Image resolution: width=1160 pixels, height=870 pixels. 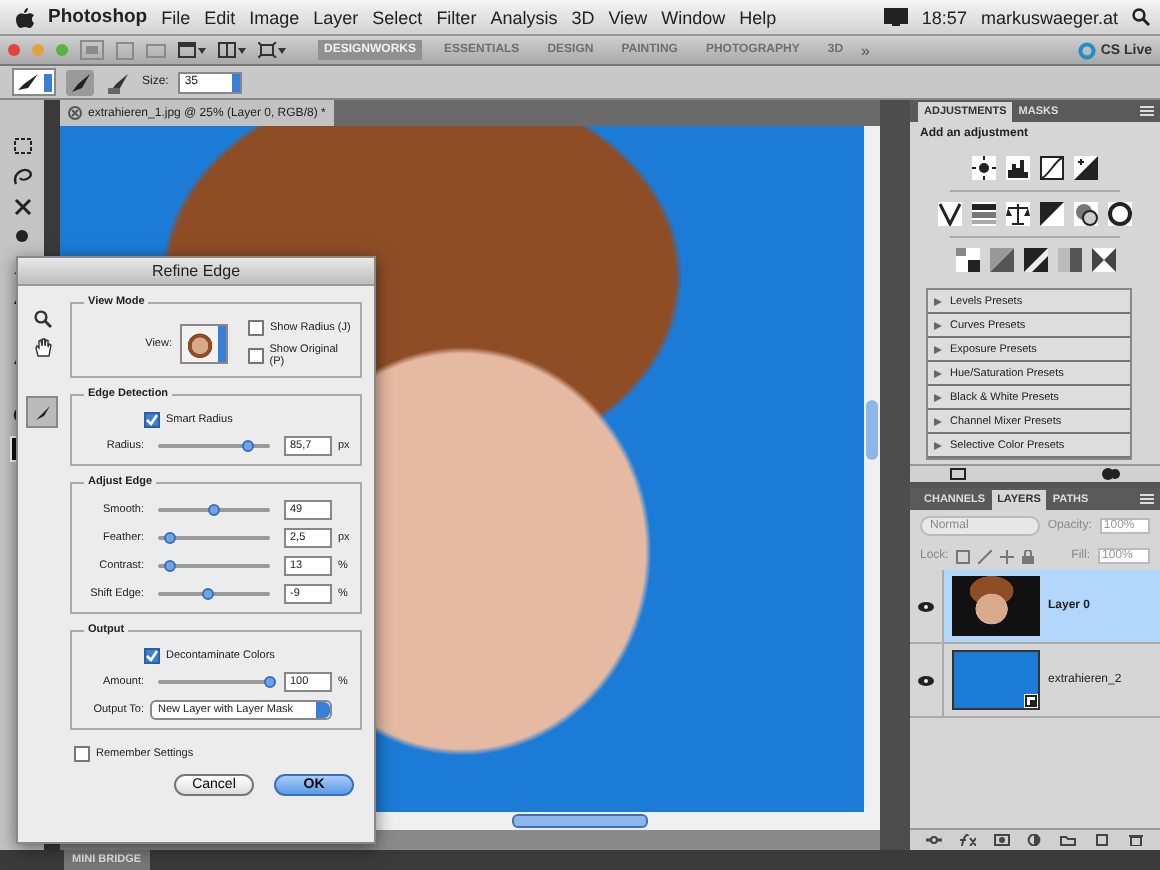 What do you see at coordinates (1031, 701) in the screenshot?
I see `smart-object-icon` at bounding box center [1031, 701].